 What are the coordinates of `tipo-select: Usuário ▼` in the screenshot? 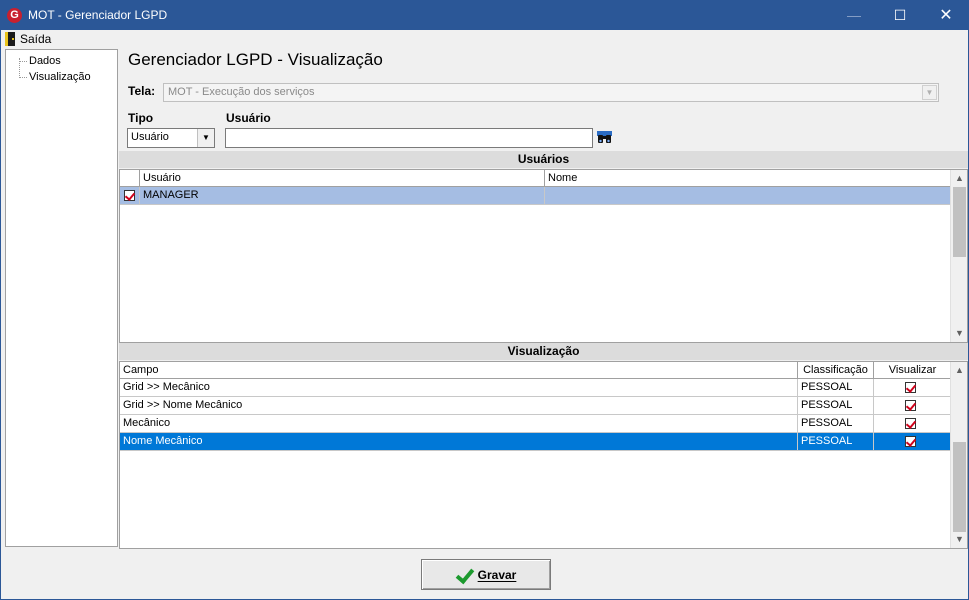 It's located at (171, 138).